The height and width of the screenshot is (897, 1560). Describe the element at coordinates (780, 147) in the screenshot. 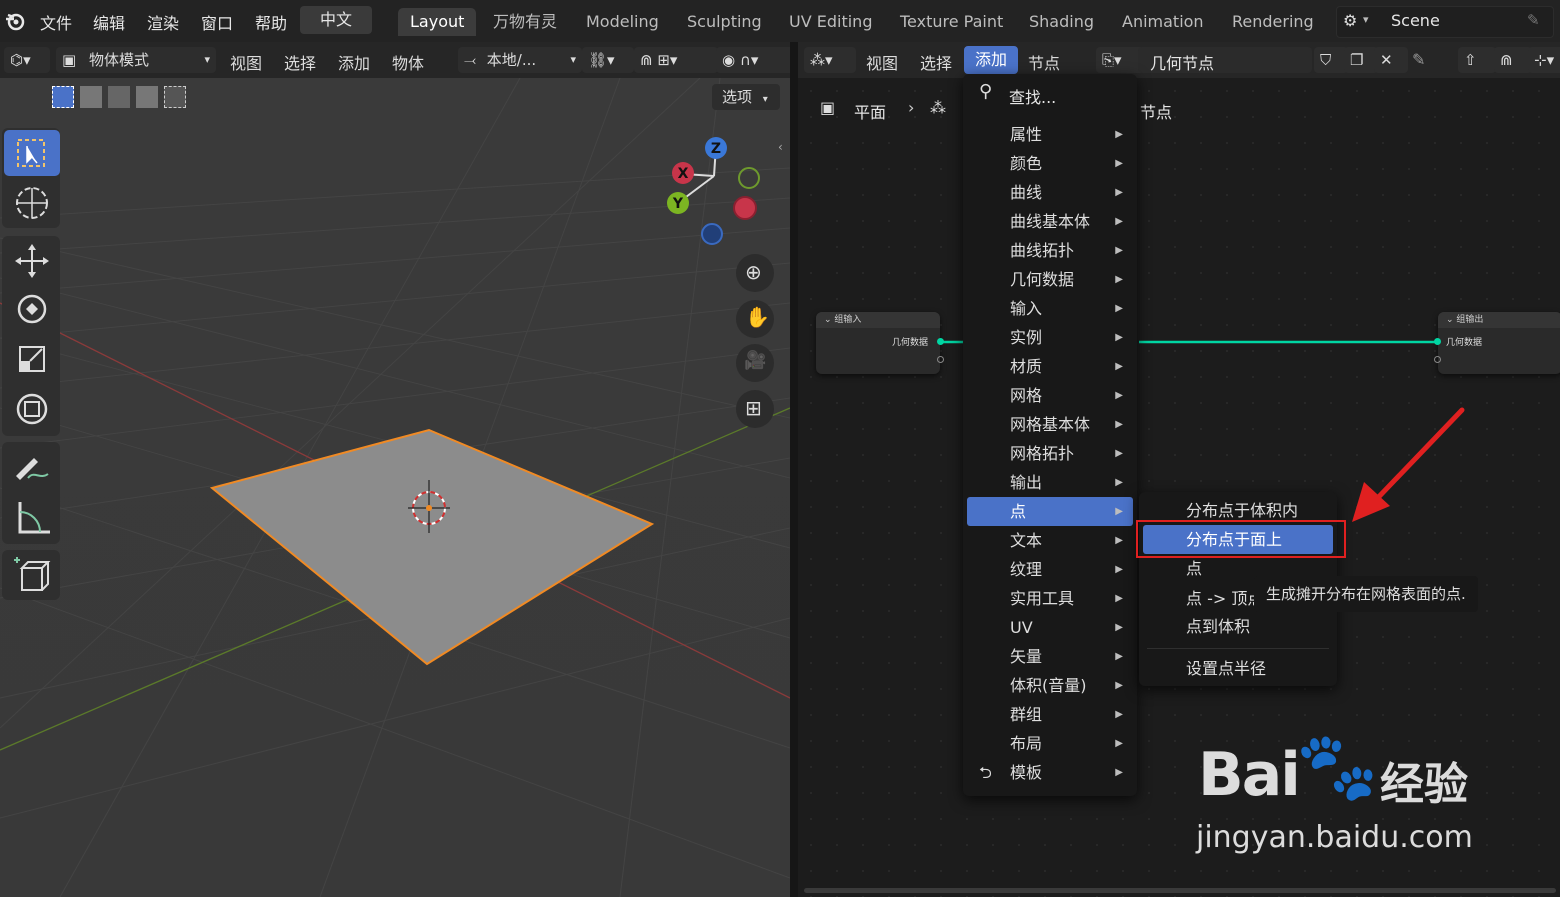

I see `collapse-sidebar-icon: ‹` at that location.